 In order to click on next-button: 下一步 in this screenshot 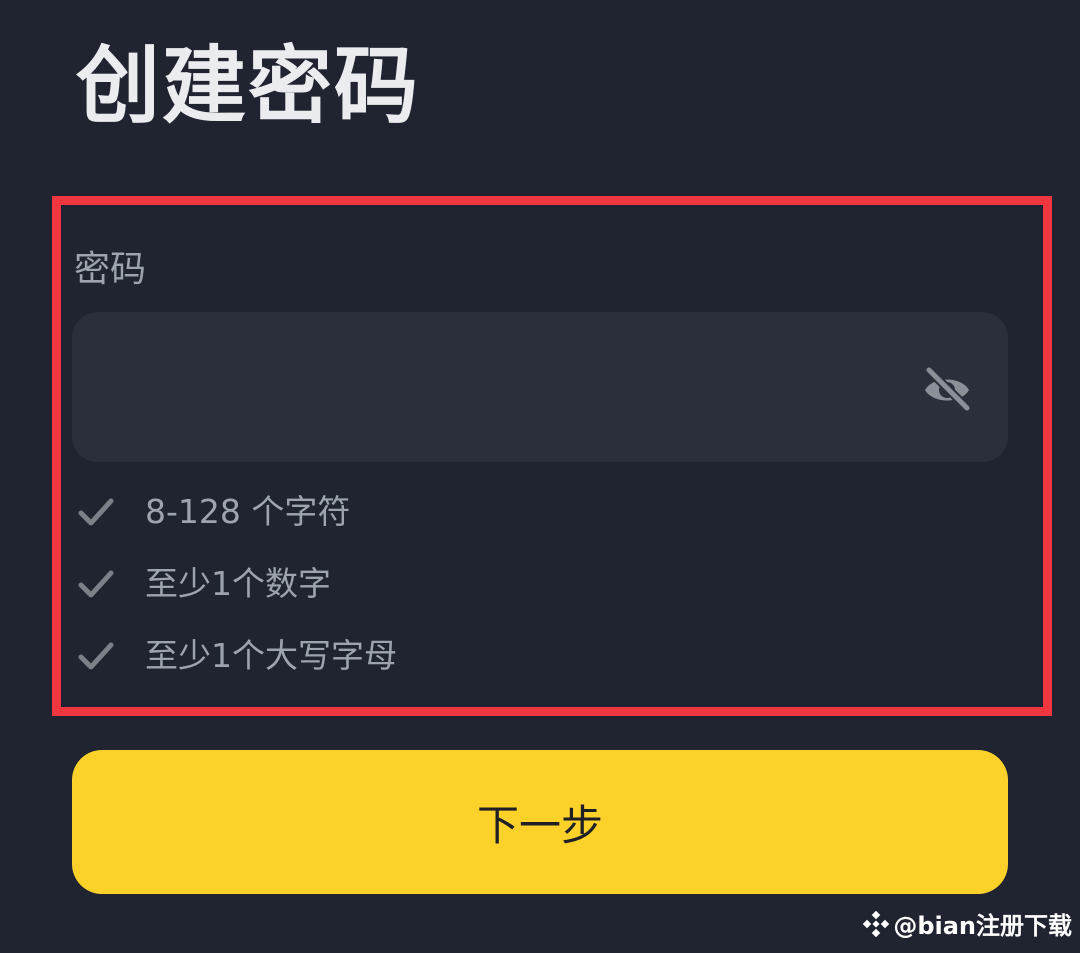, I will do `click(540, 822)`.